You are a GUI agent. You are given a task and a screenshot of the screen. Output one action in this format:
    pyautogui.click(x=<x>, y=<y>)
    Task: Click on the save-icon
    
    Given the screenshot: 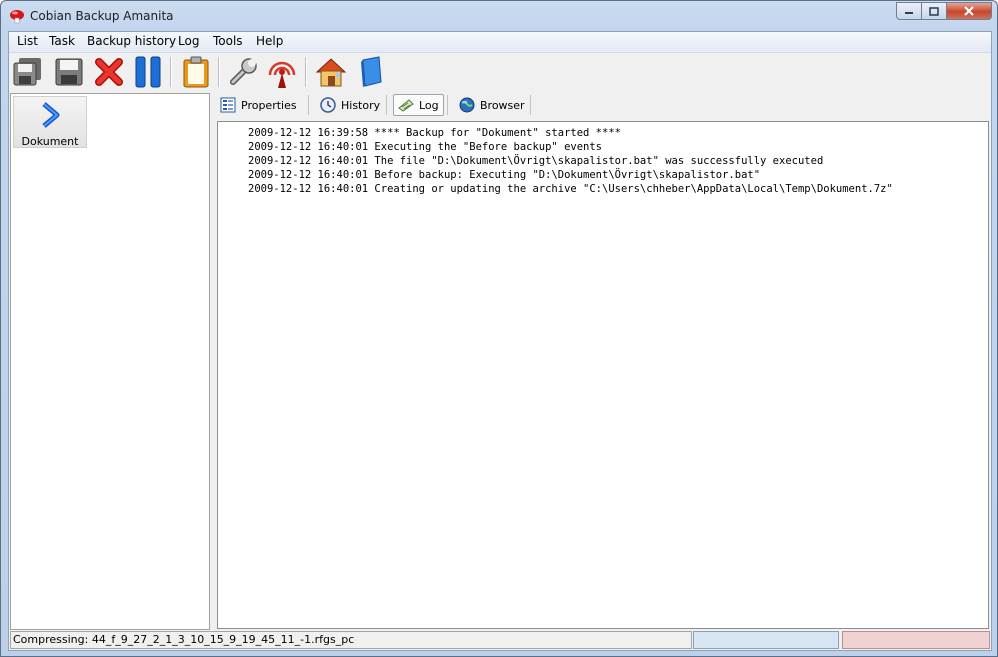 What is the action you would take?
    pyautogui.click(x=69, y=72)
    